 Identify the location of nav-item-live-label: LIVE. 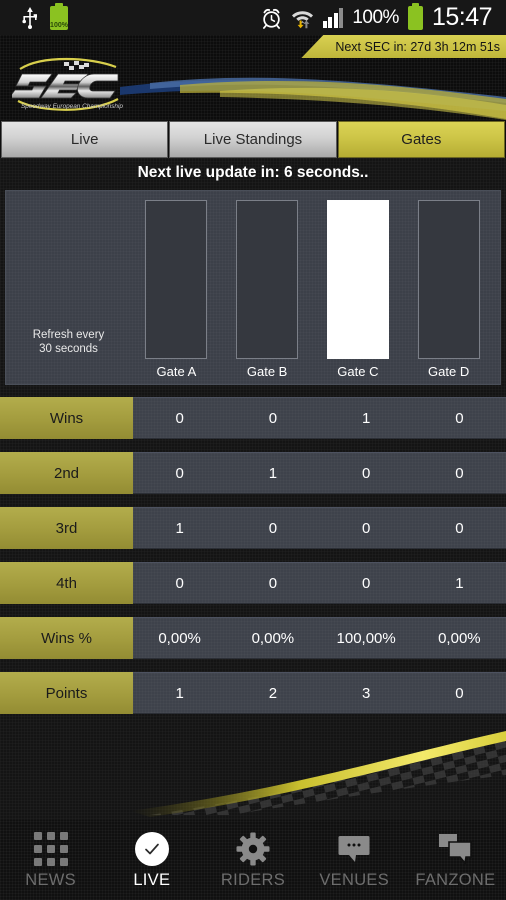
(152, 879).